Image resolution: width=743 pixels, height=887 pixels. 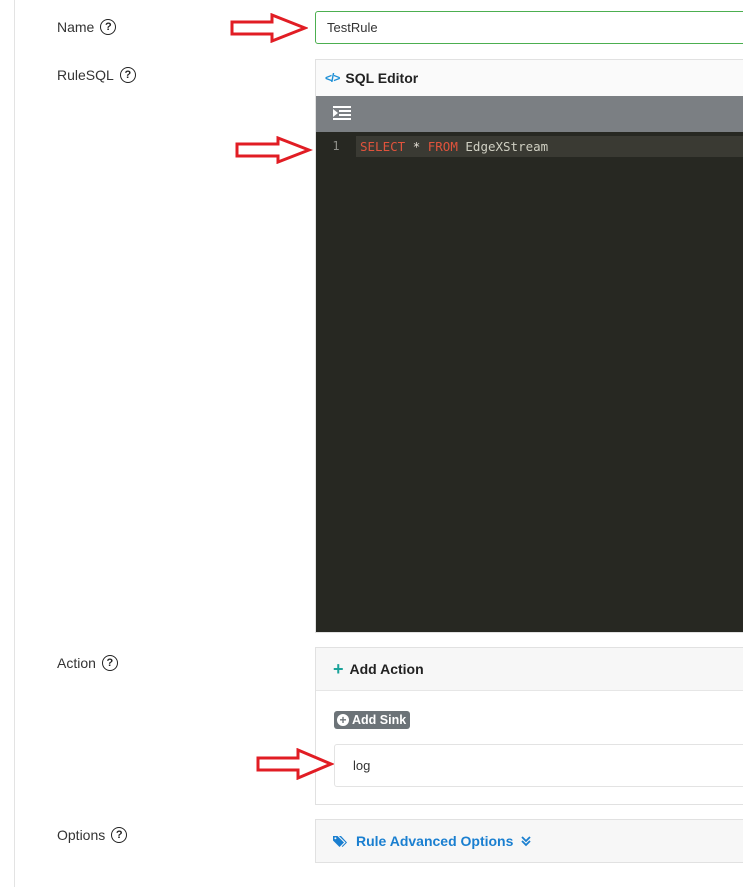 I want to click on options-label: Options ?, so click(x=92, y=835).